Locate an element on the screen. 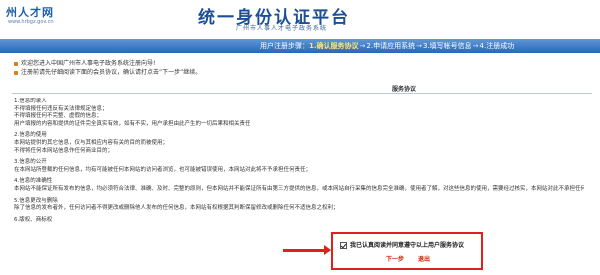 The width and height of the screenshot is (600, 275). agreement-line: 不得填报任何不完整、虚假的信息； is located at coordinates (58, 116).